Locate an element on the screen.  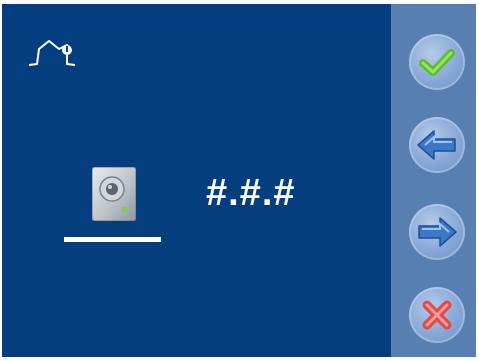
home-settings-icon is located at coordinates (52, 51).